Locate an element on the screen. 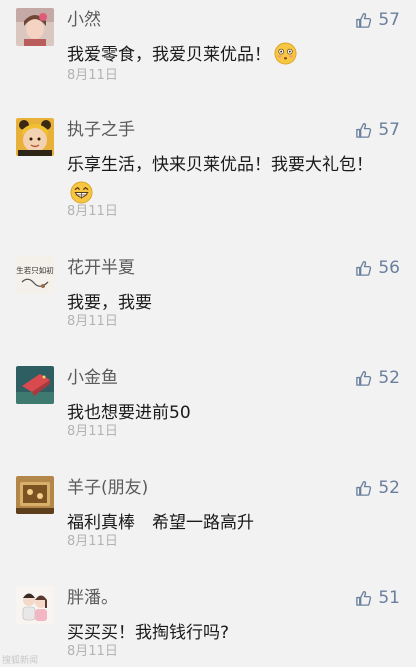  comment-text: 乐享生活，快来贝莱优品！我要大礼包！ is located at coordinates (222, 180).